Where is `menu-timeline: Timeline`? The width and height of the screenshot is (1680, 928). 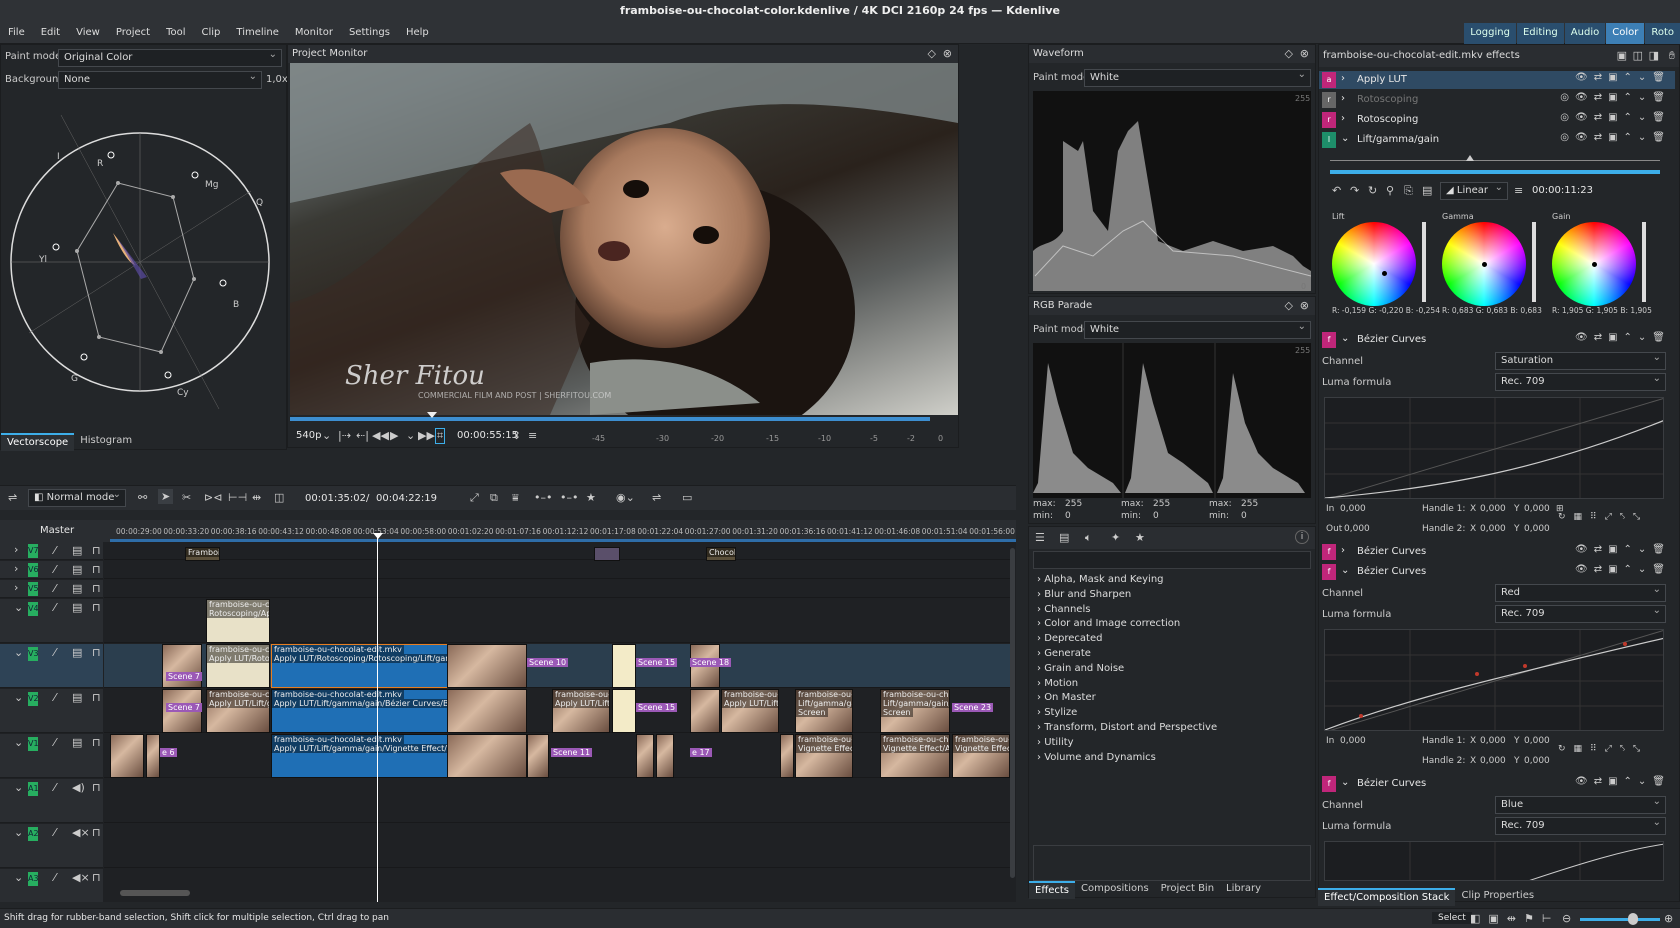 menu-timeline: Timeline is located at coordinates (257, 33).